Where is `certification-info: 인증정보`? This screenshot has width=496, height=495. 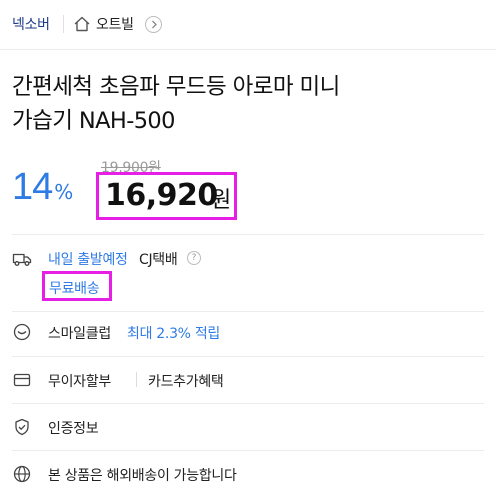 certification-info: 인증정보 is located at coordinates (73, 428).